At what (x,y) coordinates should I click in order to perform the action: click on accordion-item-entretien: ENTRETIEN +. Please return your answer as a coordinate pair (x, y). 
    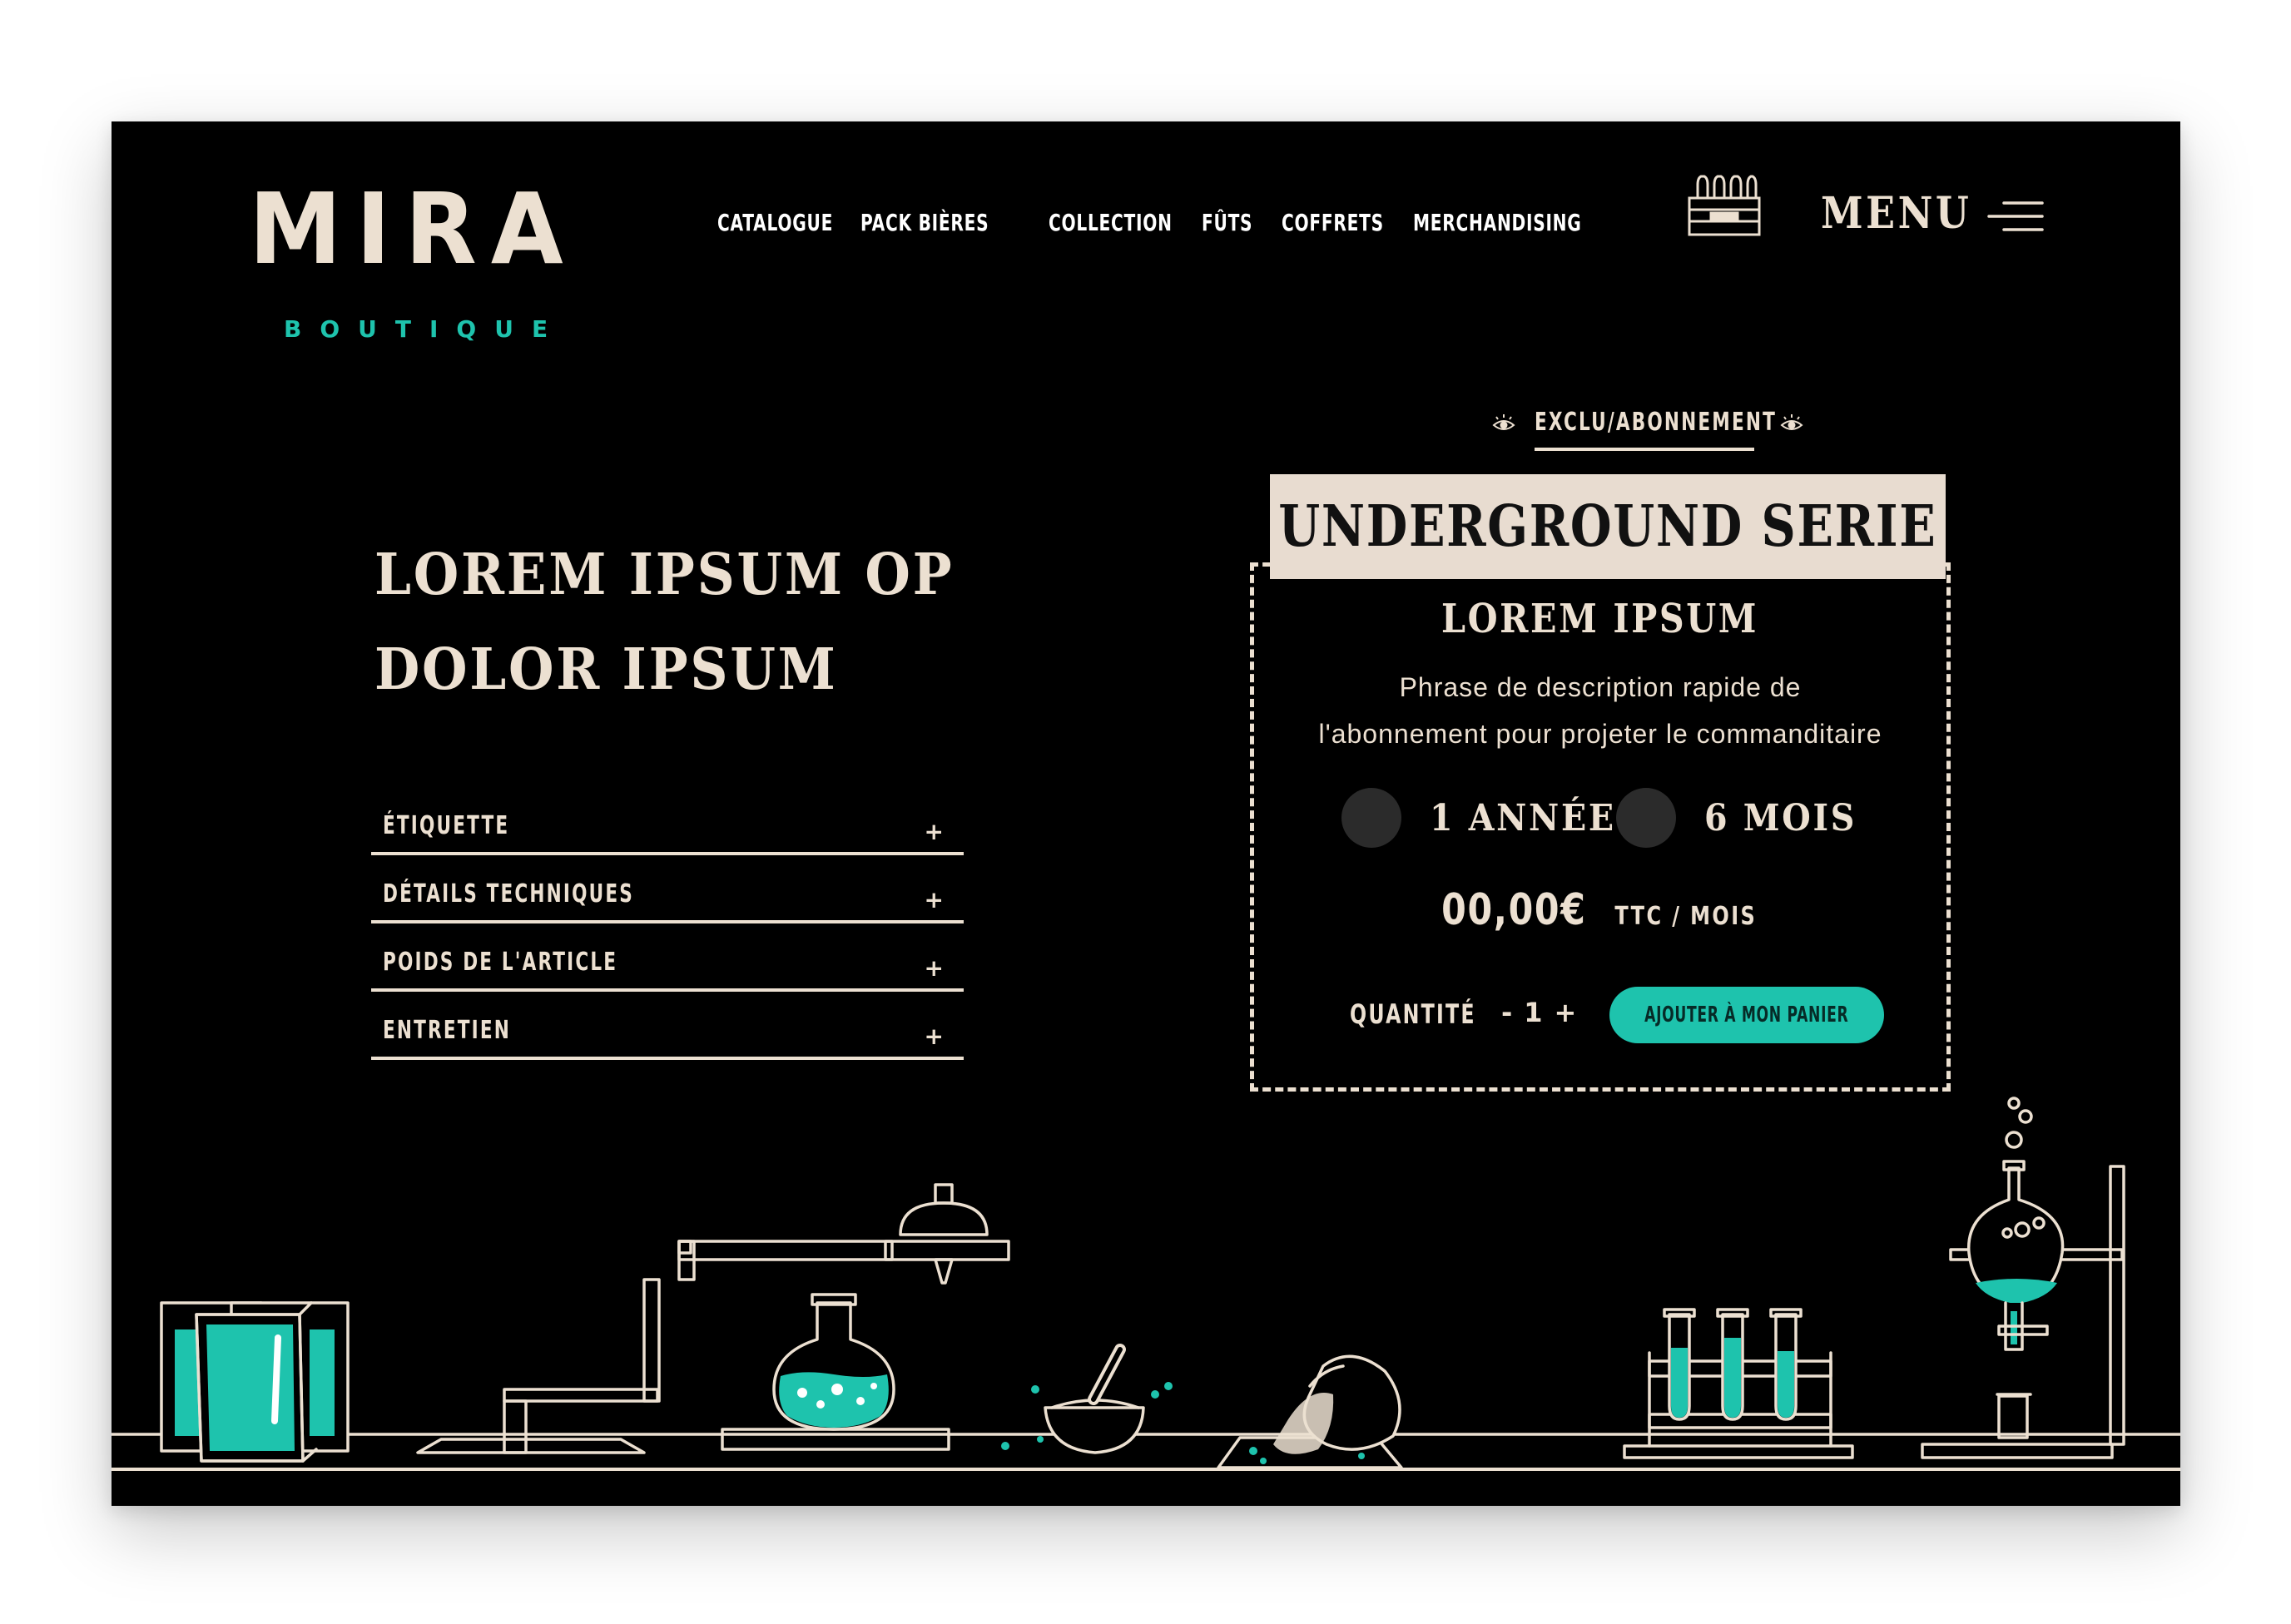
    Looking at the image, I should click on (667, 1026).